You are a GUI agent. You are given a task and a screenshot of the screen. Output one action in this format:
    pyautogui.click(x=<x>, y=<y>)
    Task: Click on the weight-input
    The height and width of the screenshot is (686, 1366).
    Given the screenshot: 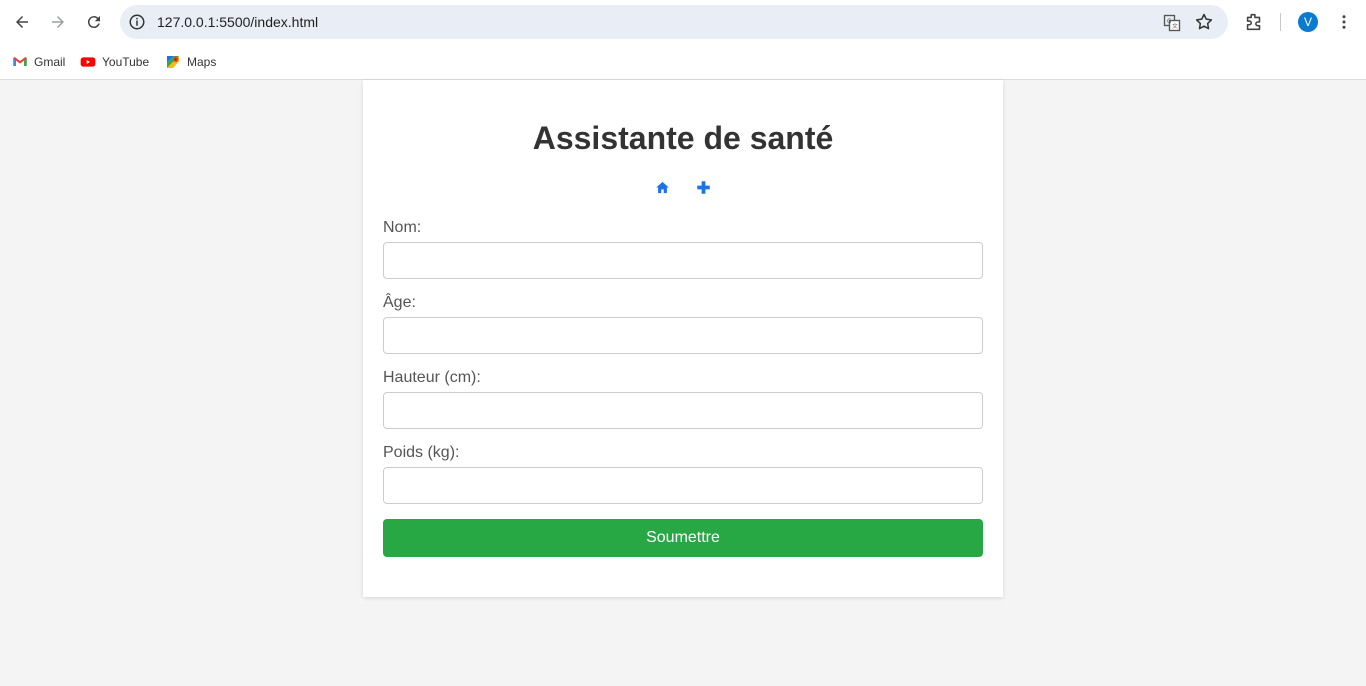 What is the action you would take?
    pyautogui.click(x=683, y=485)
    